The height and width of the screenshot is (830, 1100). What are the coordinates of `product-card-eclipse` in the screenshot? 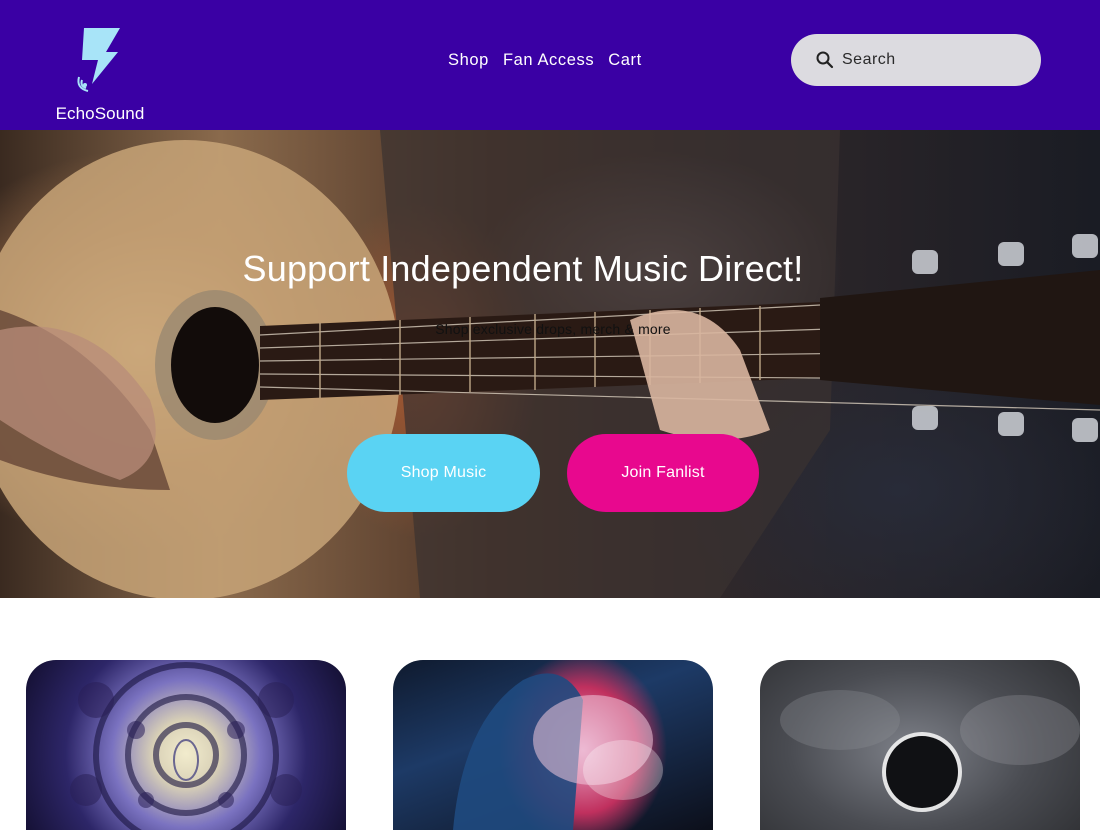 It's located at (920, 745).